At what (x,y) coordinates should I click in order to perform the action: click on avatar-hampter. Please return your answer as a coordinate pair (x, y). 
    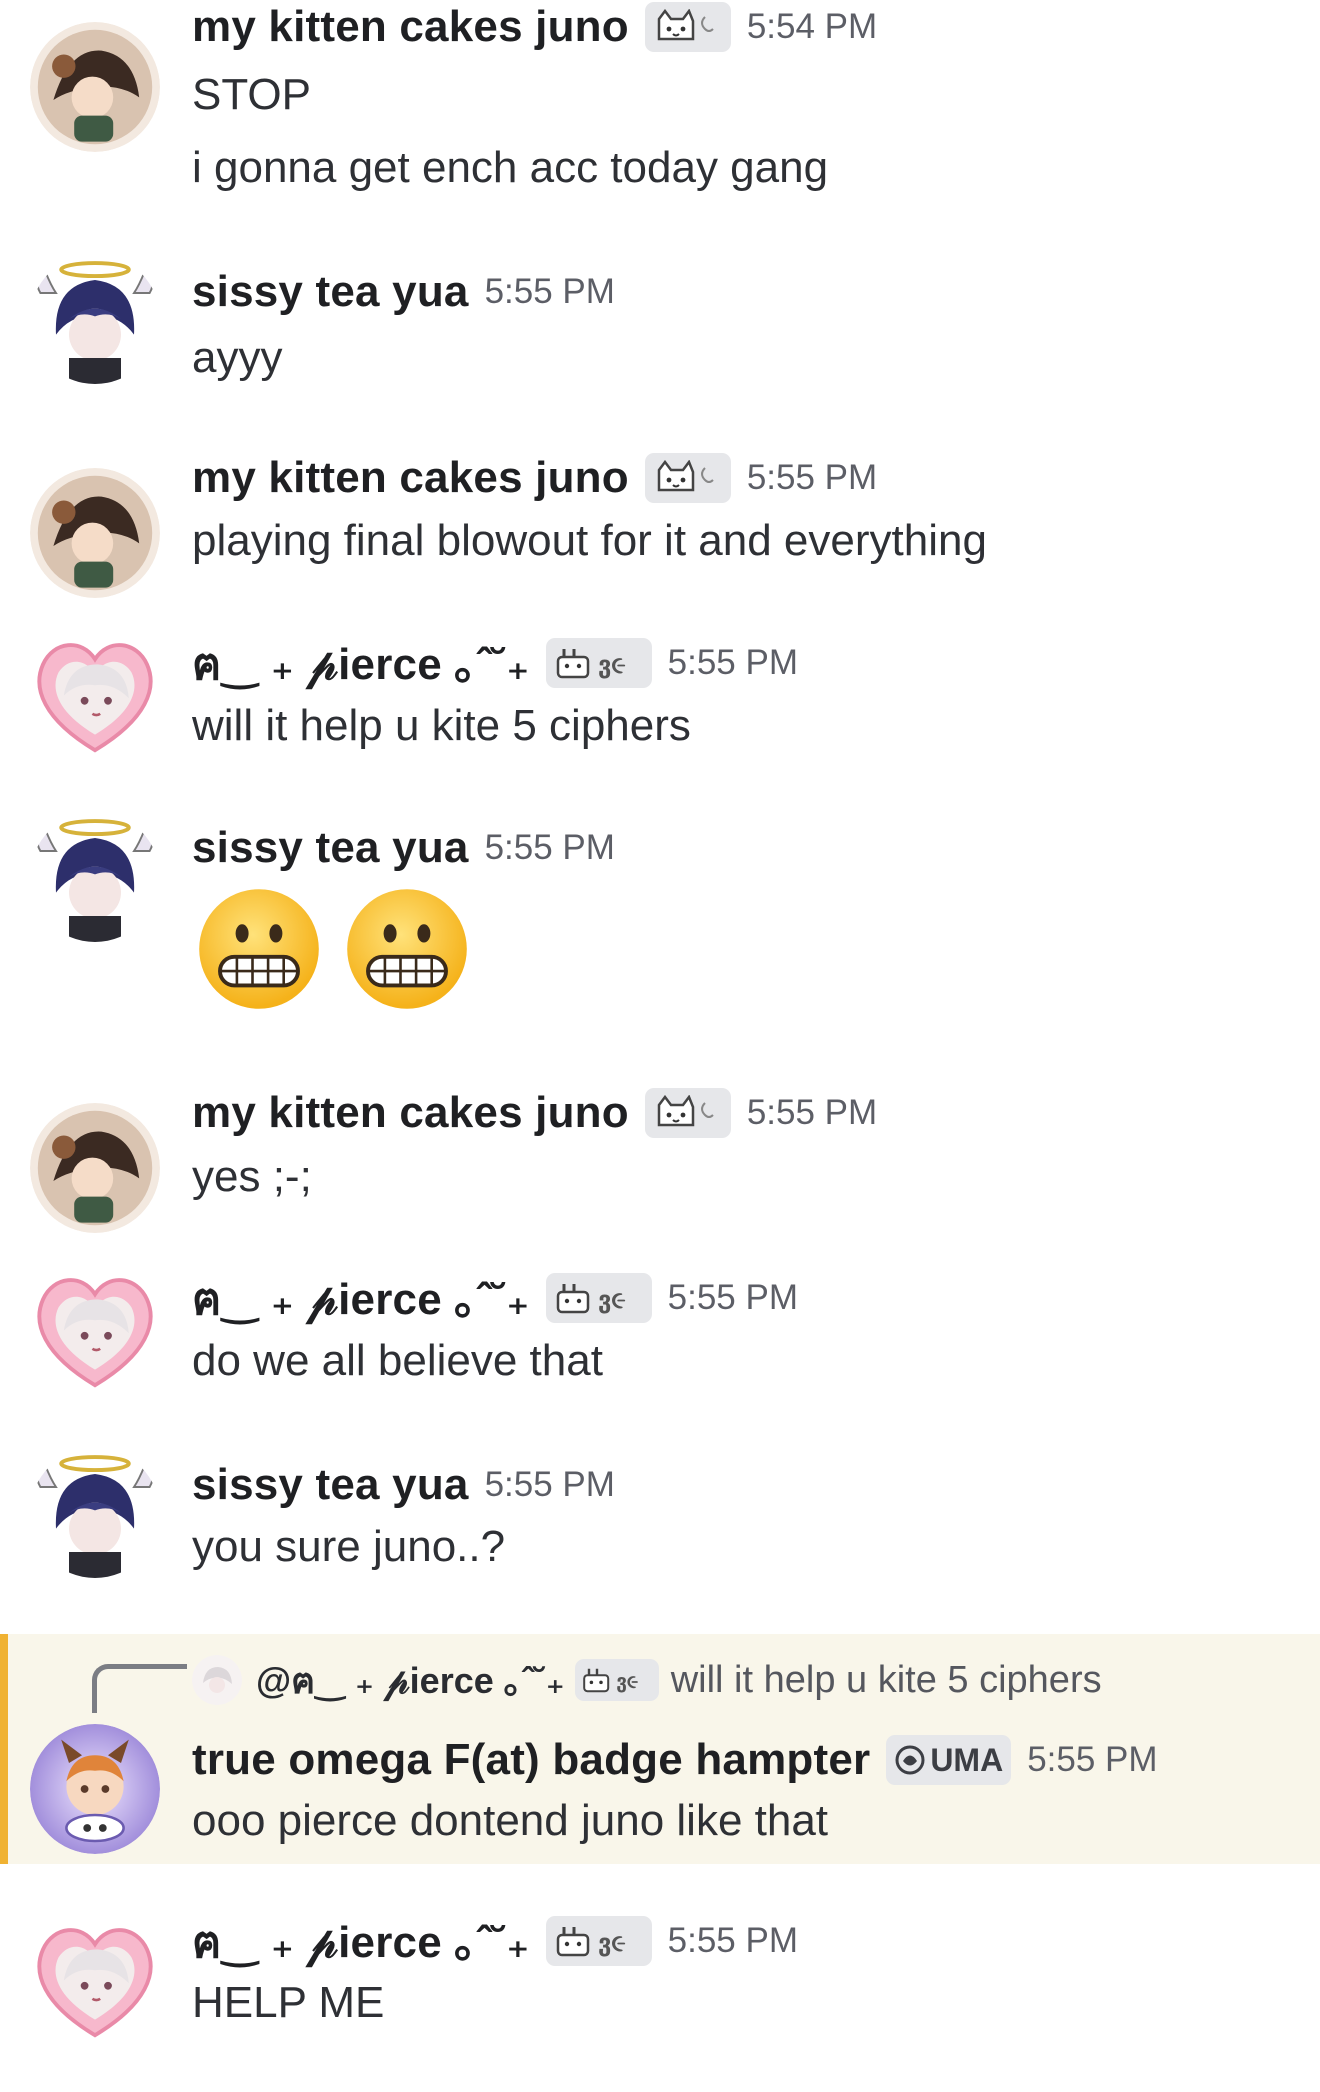
    Looking at the image, I should click on (95, 1789).